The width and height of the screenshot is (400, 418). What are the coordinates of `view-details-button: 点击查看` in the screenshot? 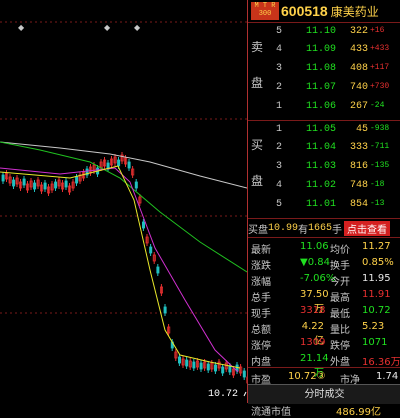 It's located at (367, 228).